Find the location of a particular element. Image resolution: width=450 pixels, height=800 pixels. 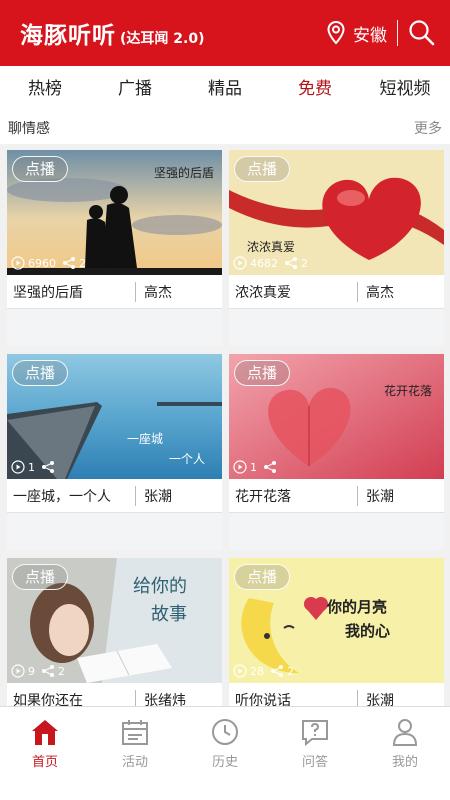

bottom-navigation: 首页 活动 历史 问答 我的 is located at coordinates (225, 753).